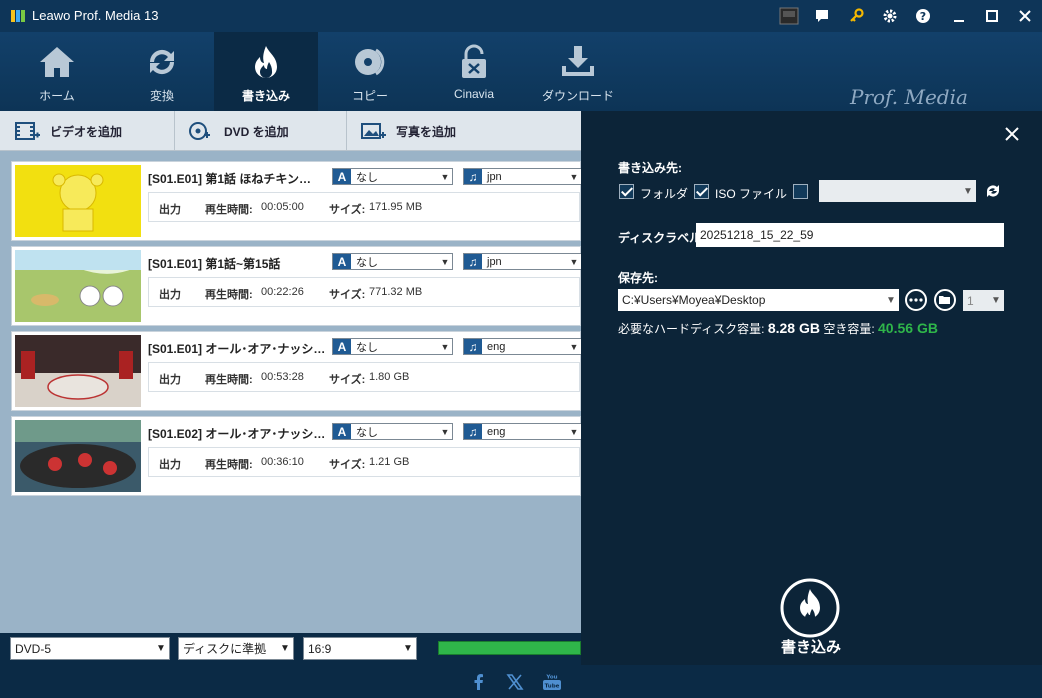 The height and width of the screenshot is (698, 1042). What do you see at coordinates (360, 648) in the screenshot?
I see `aspect-select: 16:9 ▼` at bounding box center [360, 648].